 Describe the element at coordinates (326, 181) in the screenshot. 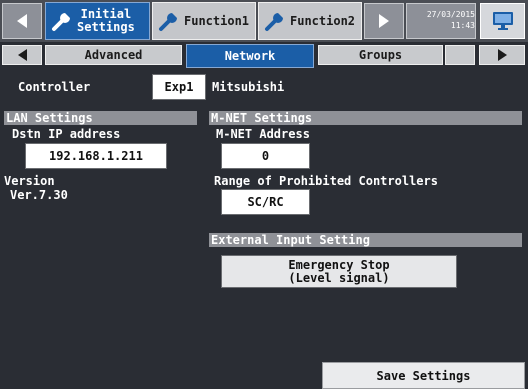

I see `prohibited-range-label: Range of Prohibited Controllers` at that location.